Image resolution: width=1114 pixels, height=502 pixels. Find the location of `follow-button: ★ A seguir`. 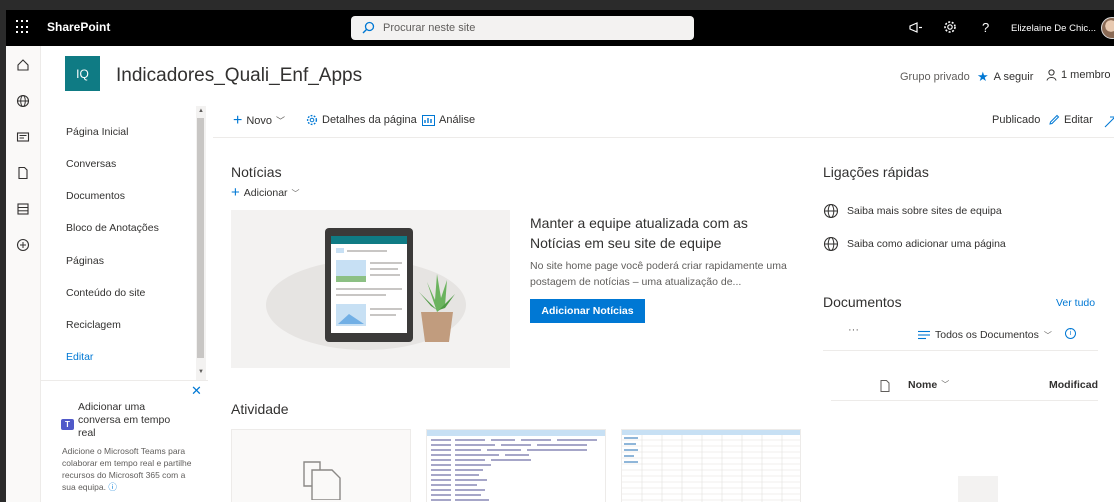

follow-button: ★ A seguir is located at coordinates (1005, 77).